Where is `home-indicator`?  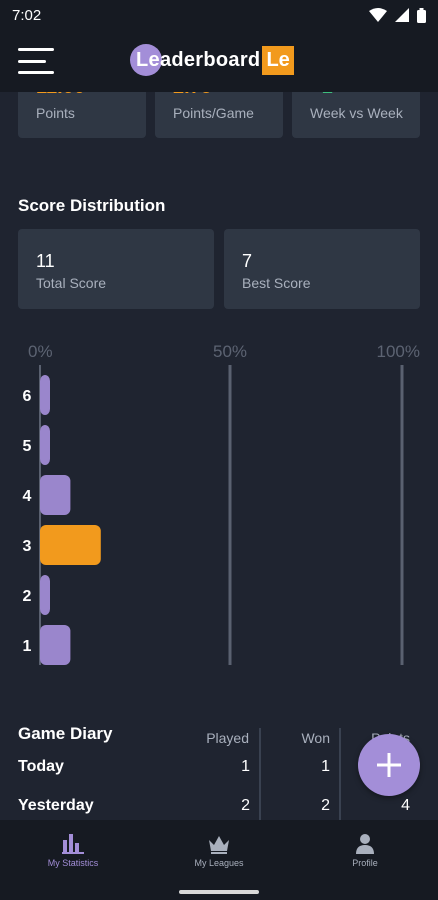 home-indicator is located at coordinates (219, 892).